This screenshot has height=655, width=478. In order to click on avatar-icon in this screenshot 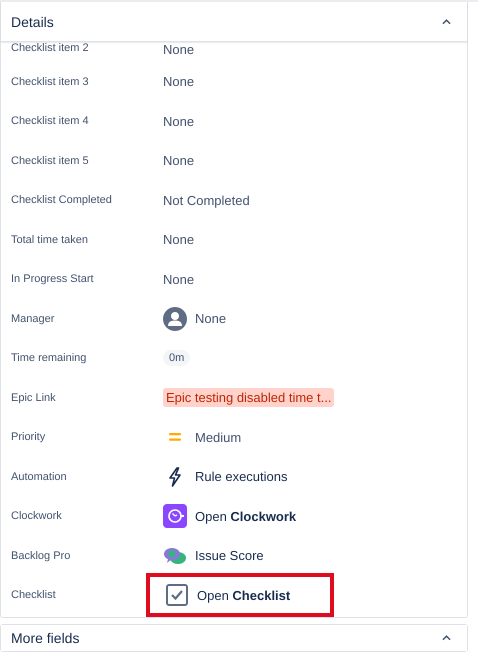, I will do `click(175, 318)`.